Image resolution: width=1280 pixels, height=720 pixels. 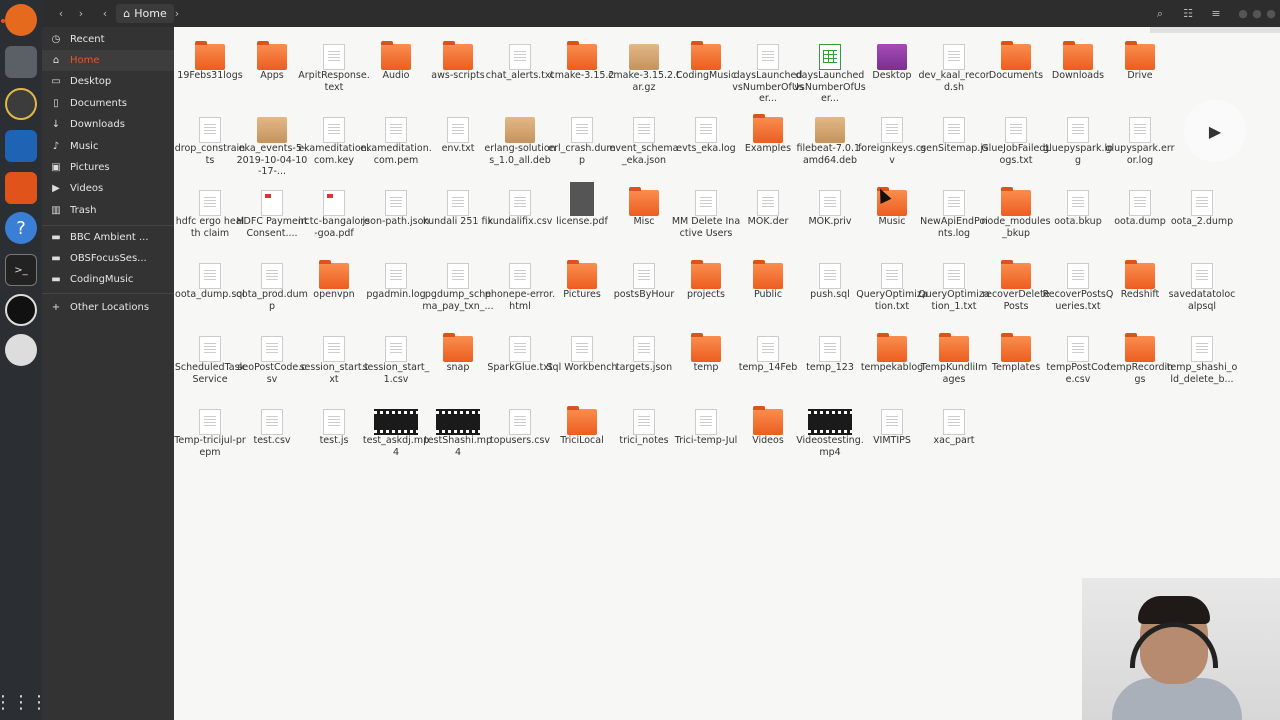 What do you see at coordinates (1140, 214) in the screenshot?
I see `file-item: oota.dump` at bounding box center [1140, 214].